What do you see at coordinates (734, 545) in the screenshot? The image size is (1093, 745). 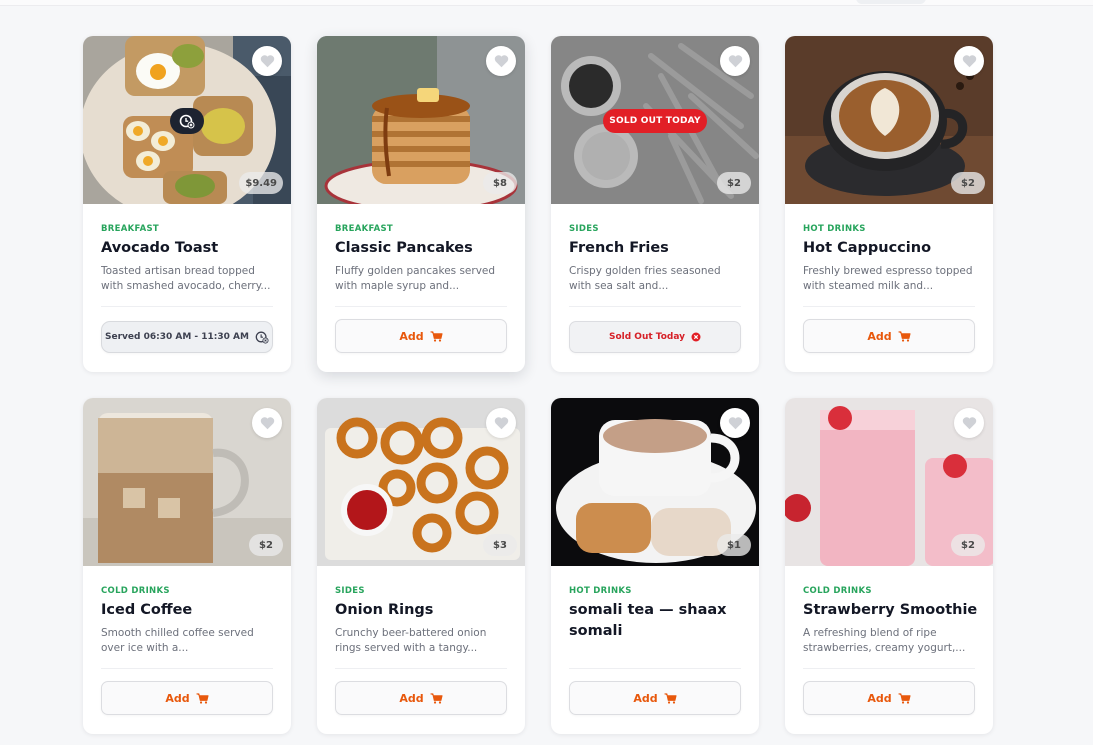 I see `price-badge: $1` at bounding box center [734, 545].